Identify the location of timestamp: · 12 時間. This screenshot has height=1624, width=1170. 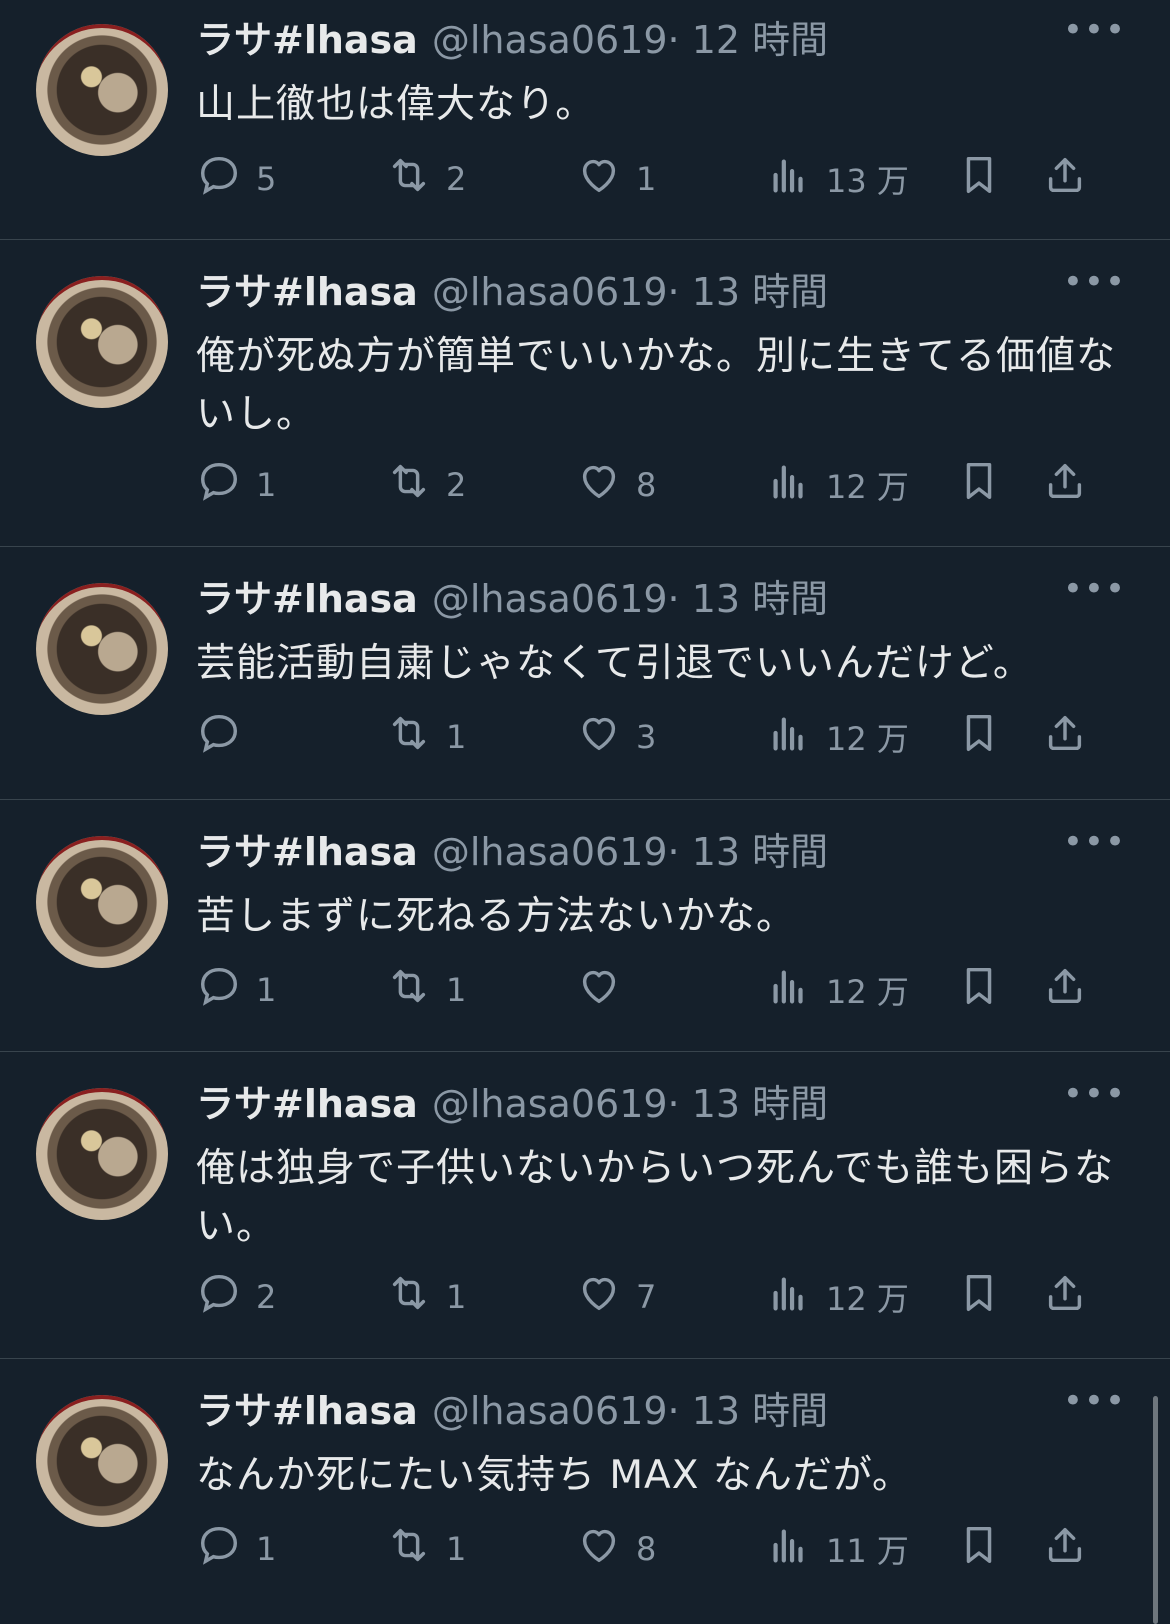
(748, 40).